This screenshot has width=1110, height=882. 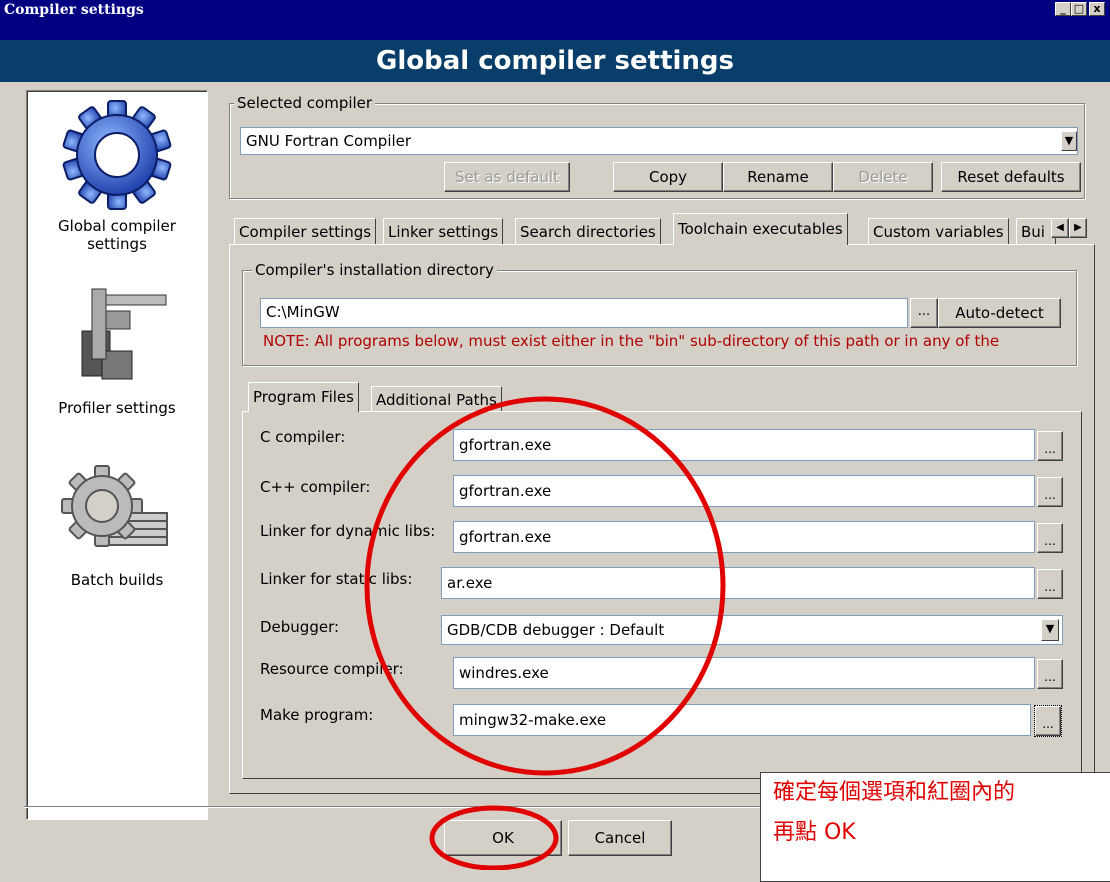 I want to click on annotation-line-2: 再點 OK, so click(x=814, y=832).